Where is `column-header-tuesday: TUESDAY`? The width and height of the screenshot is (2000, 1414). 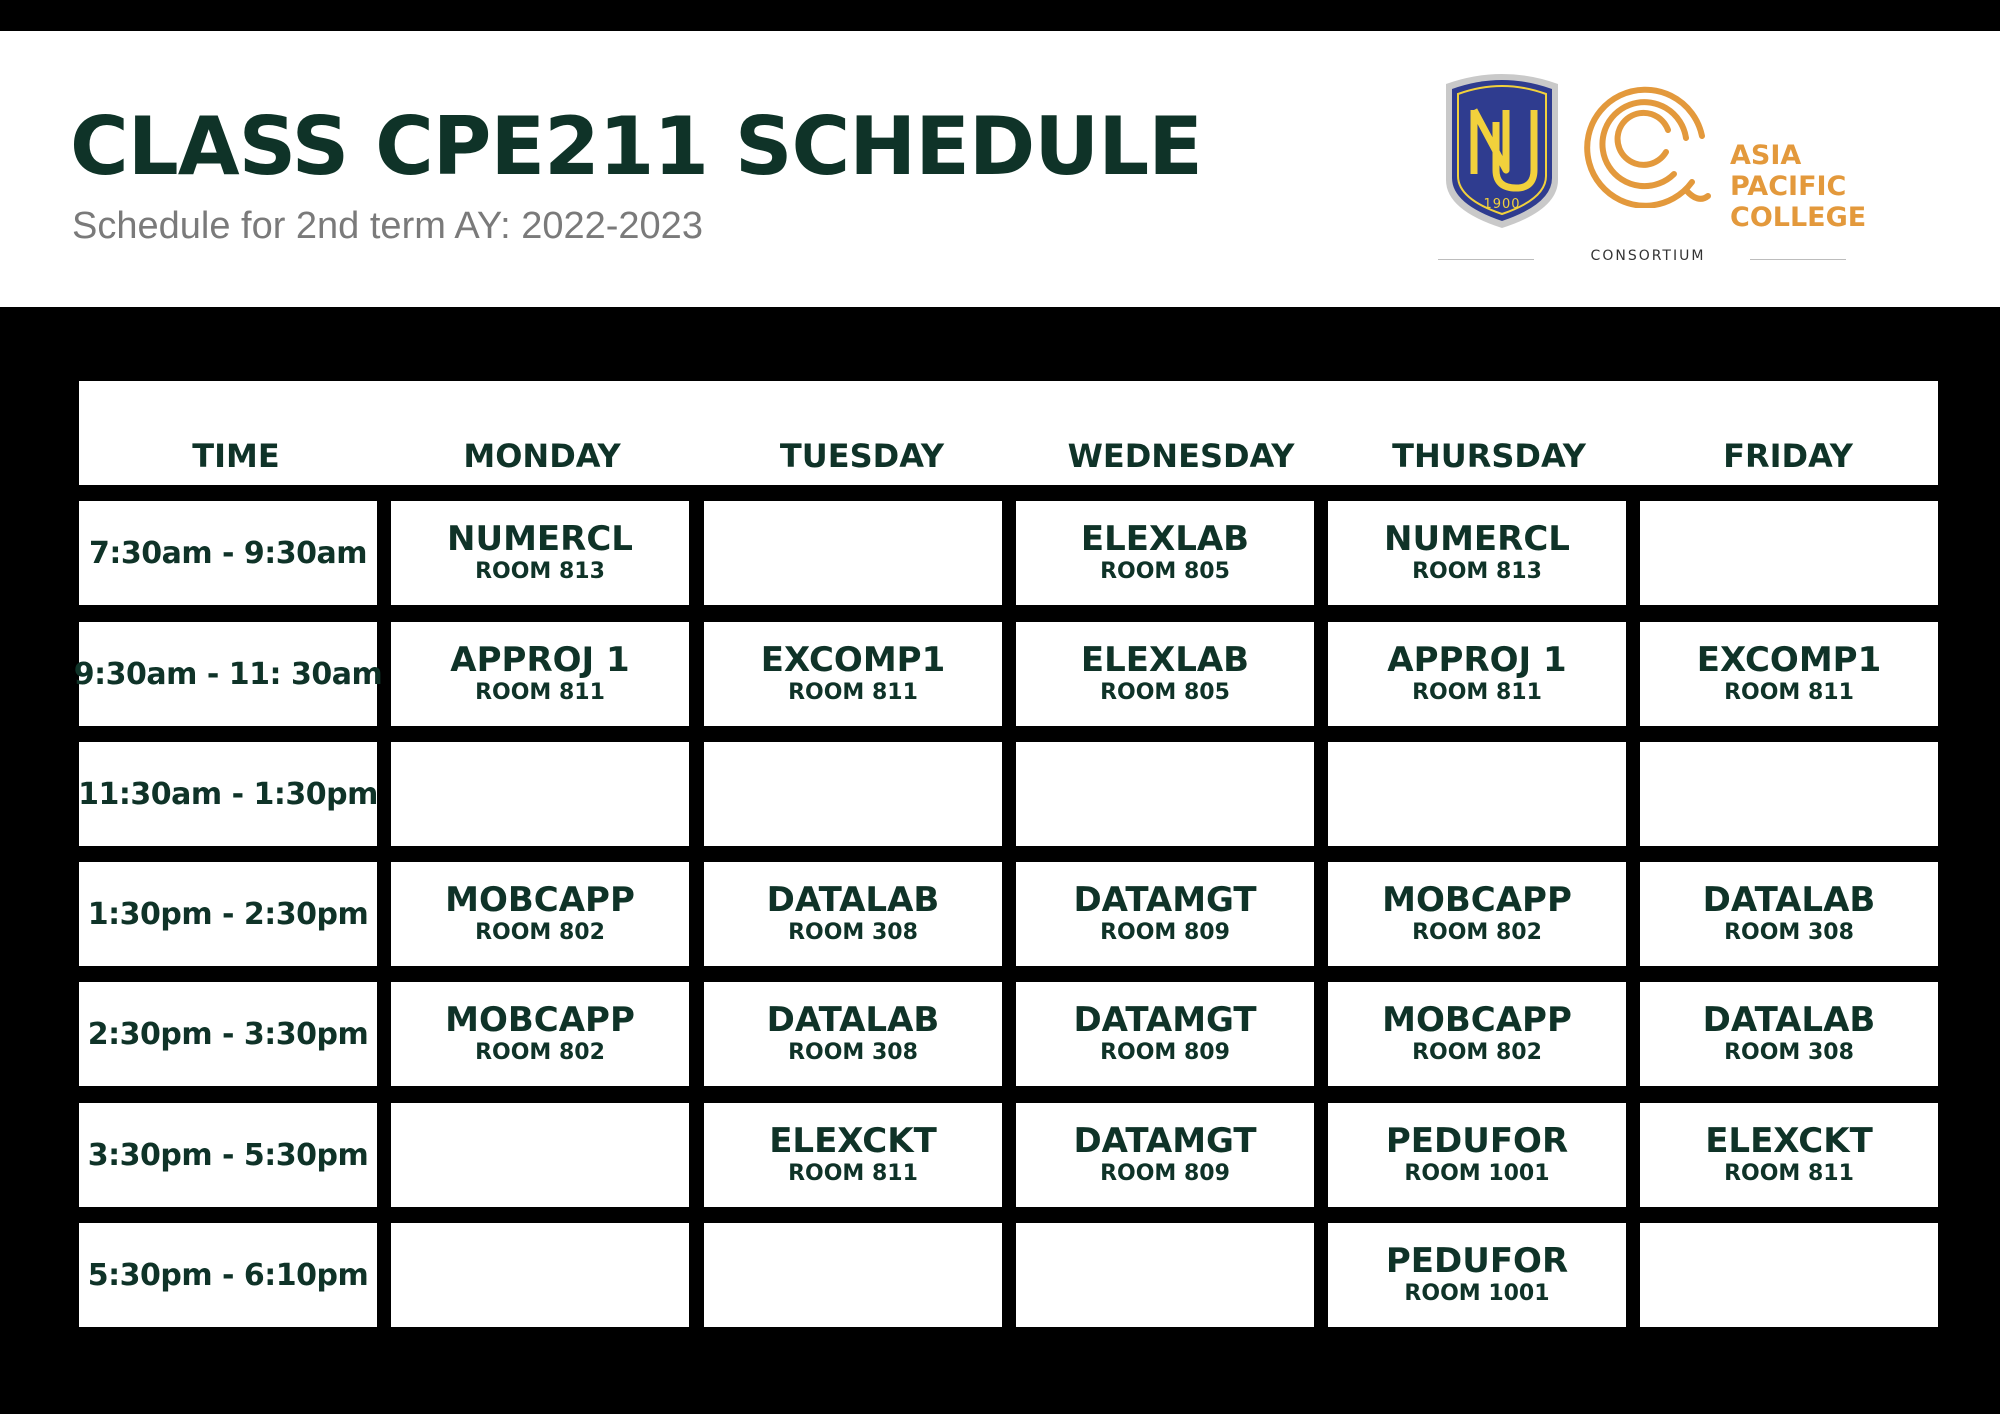
column-header-tuesday: TUESDAY is located at coordinates (862, 456).